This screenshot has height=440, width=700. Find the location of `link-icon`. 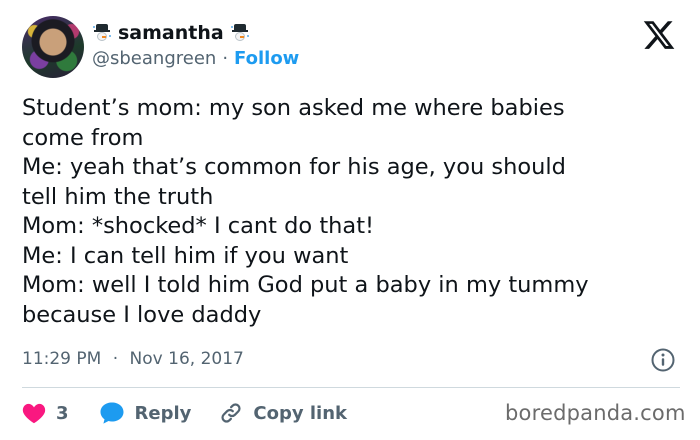

link-icon is located at coordinates (231, 413).